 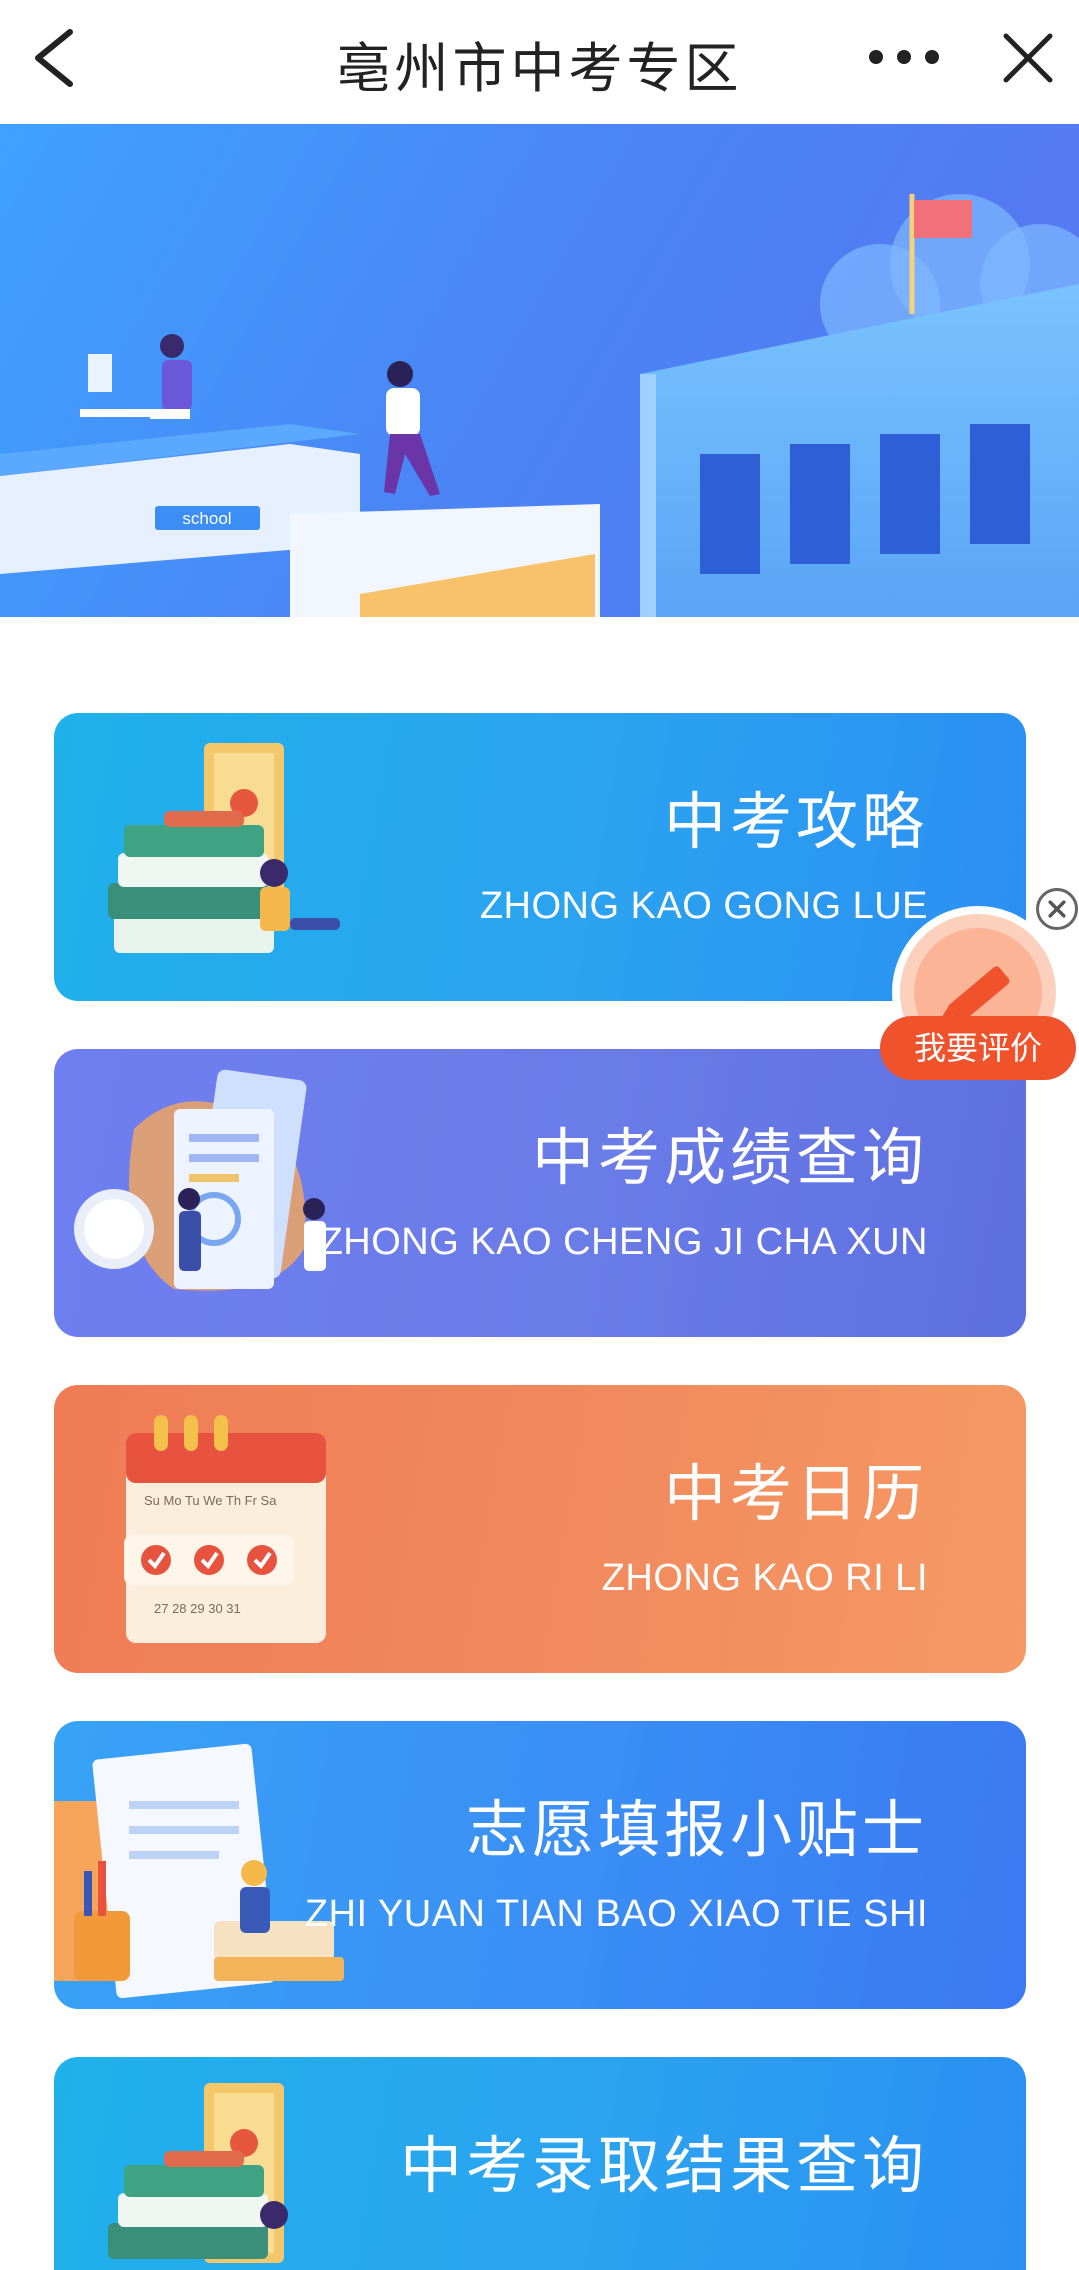 I want to click on card-title: 志愿填报小贴士, so click(x=696, y=1829).